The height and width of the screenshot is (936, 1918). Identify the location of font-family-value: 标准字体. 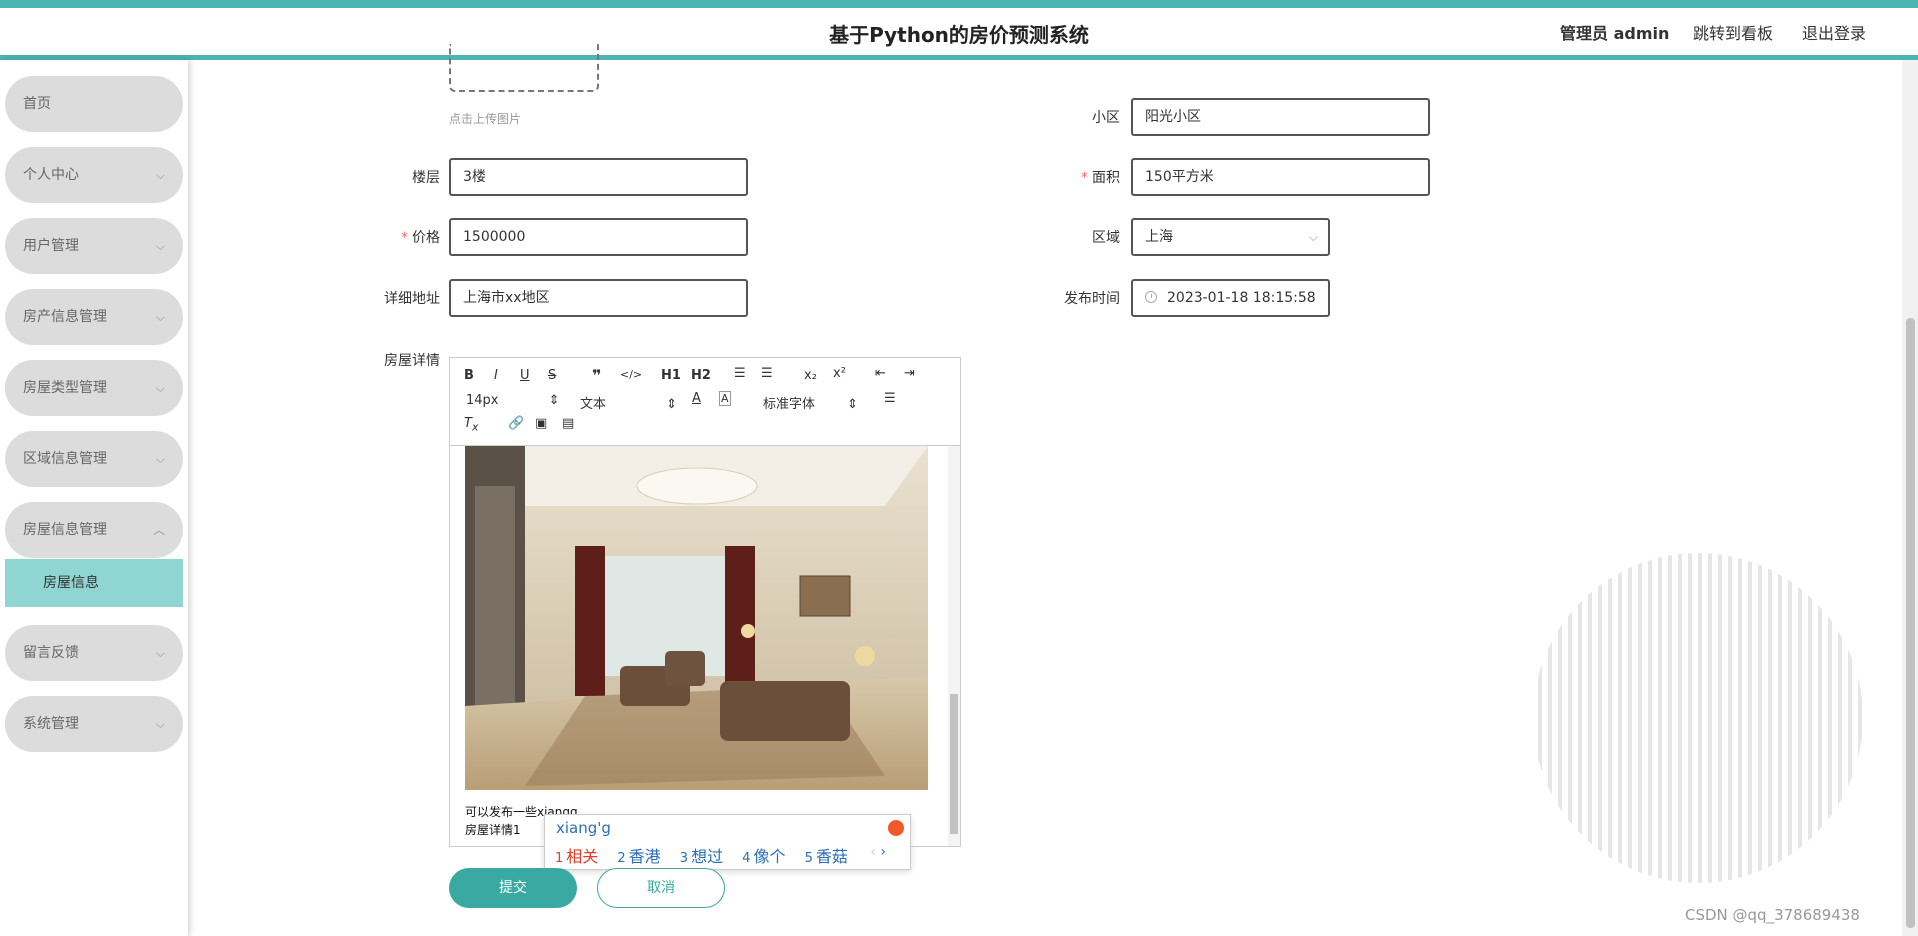
(789, 404).